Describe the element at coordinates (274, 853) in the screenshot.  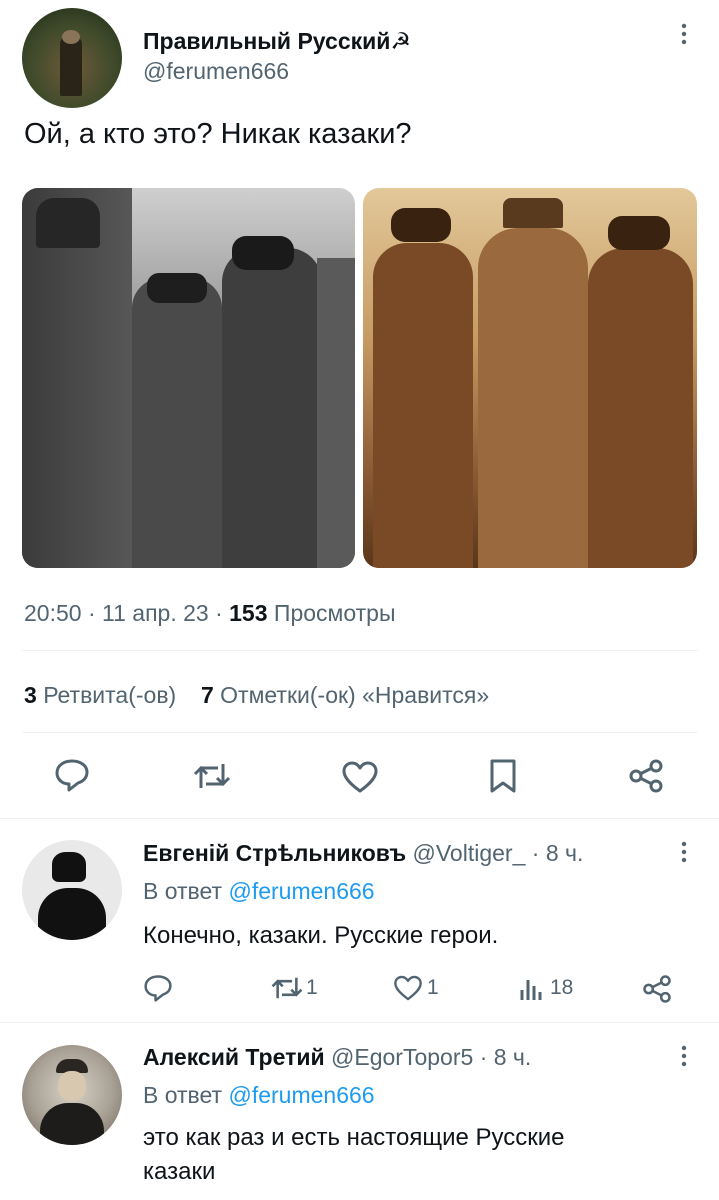
I see `reply-author-name: Евгенiй Стрѣльниковъ` at that location.